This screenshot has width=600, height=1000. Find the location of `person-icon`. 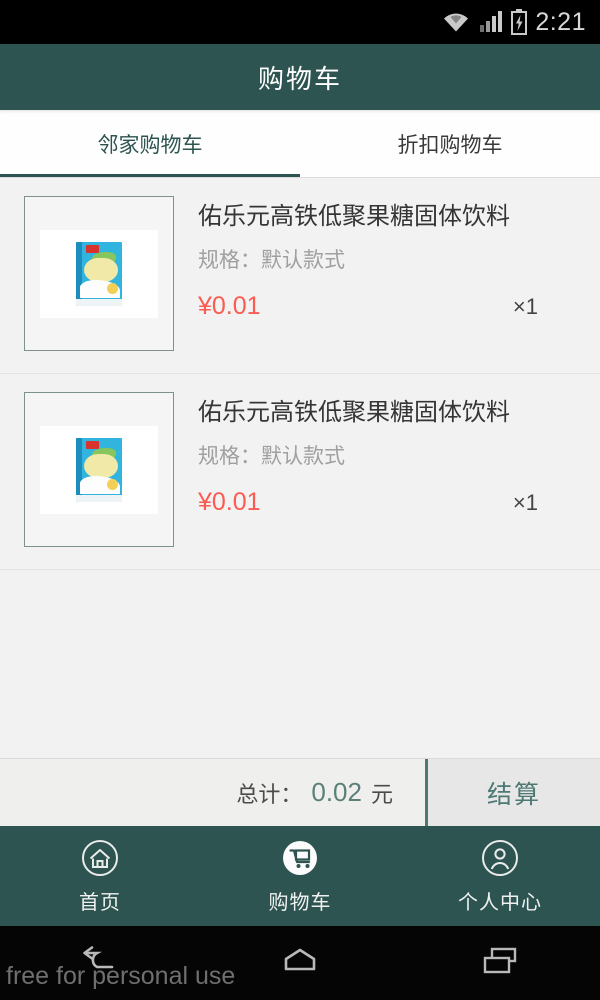

person-icon is located at coordinates (500, 858).